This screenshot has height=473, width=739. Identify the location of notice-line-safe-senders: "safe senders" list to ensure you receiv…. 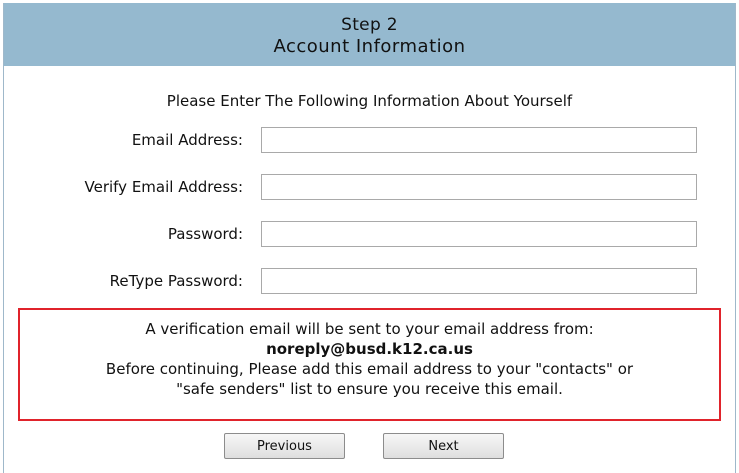
(369, 389).